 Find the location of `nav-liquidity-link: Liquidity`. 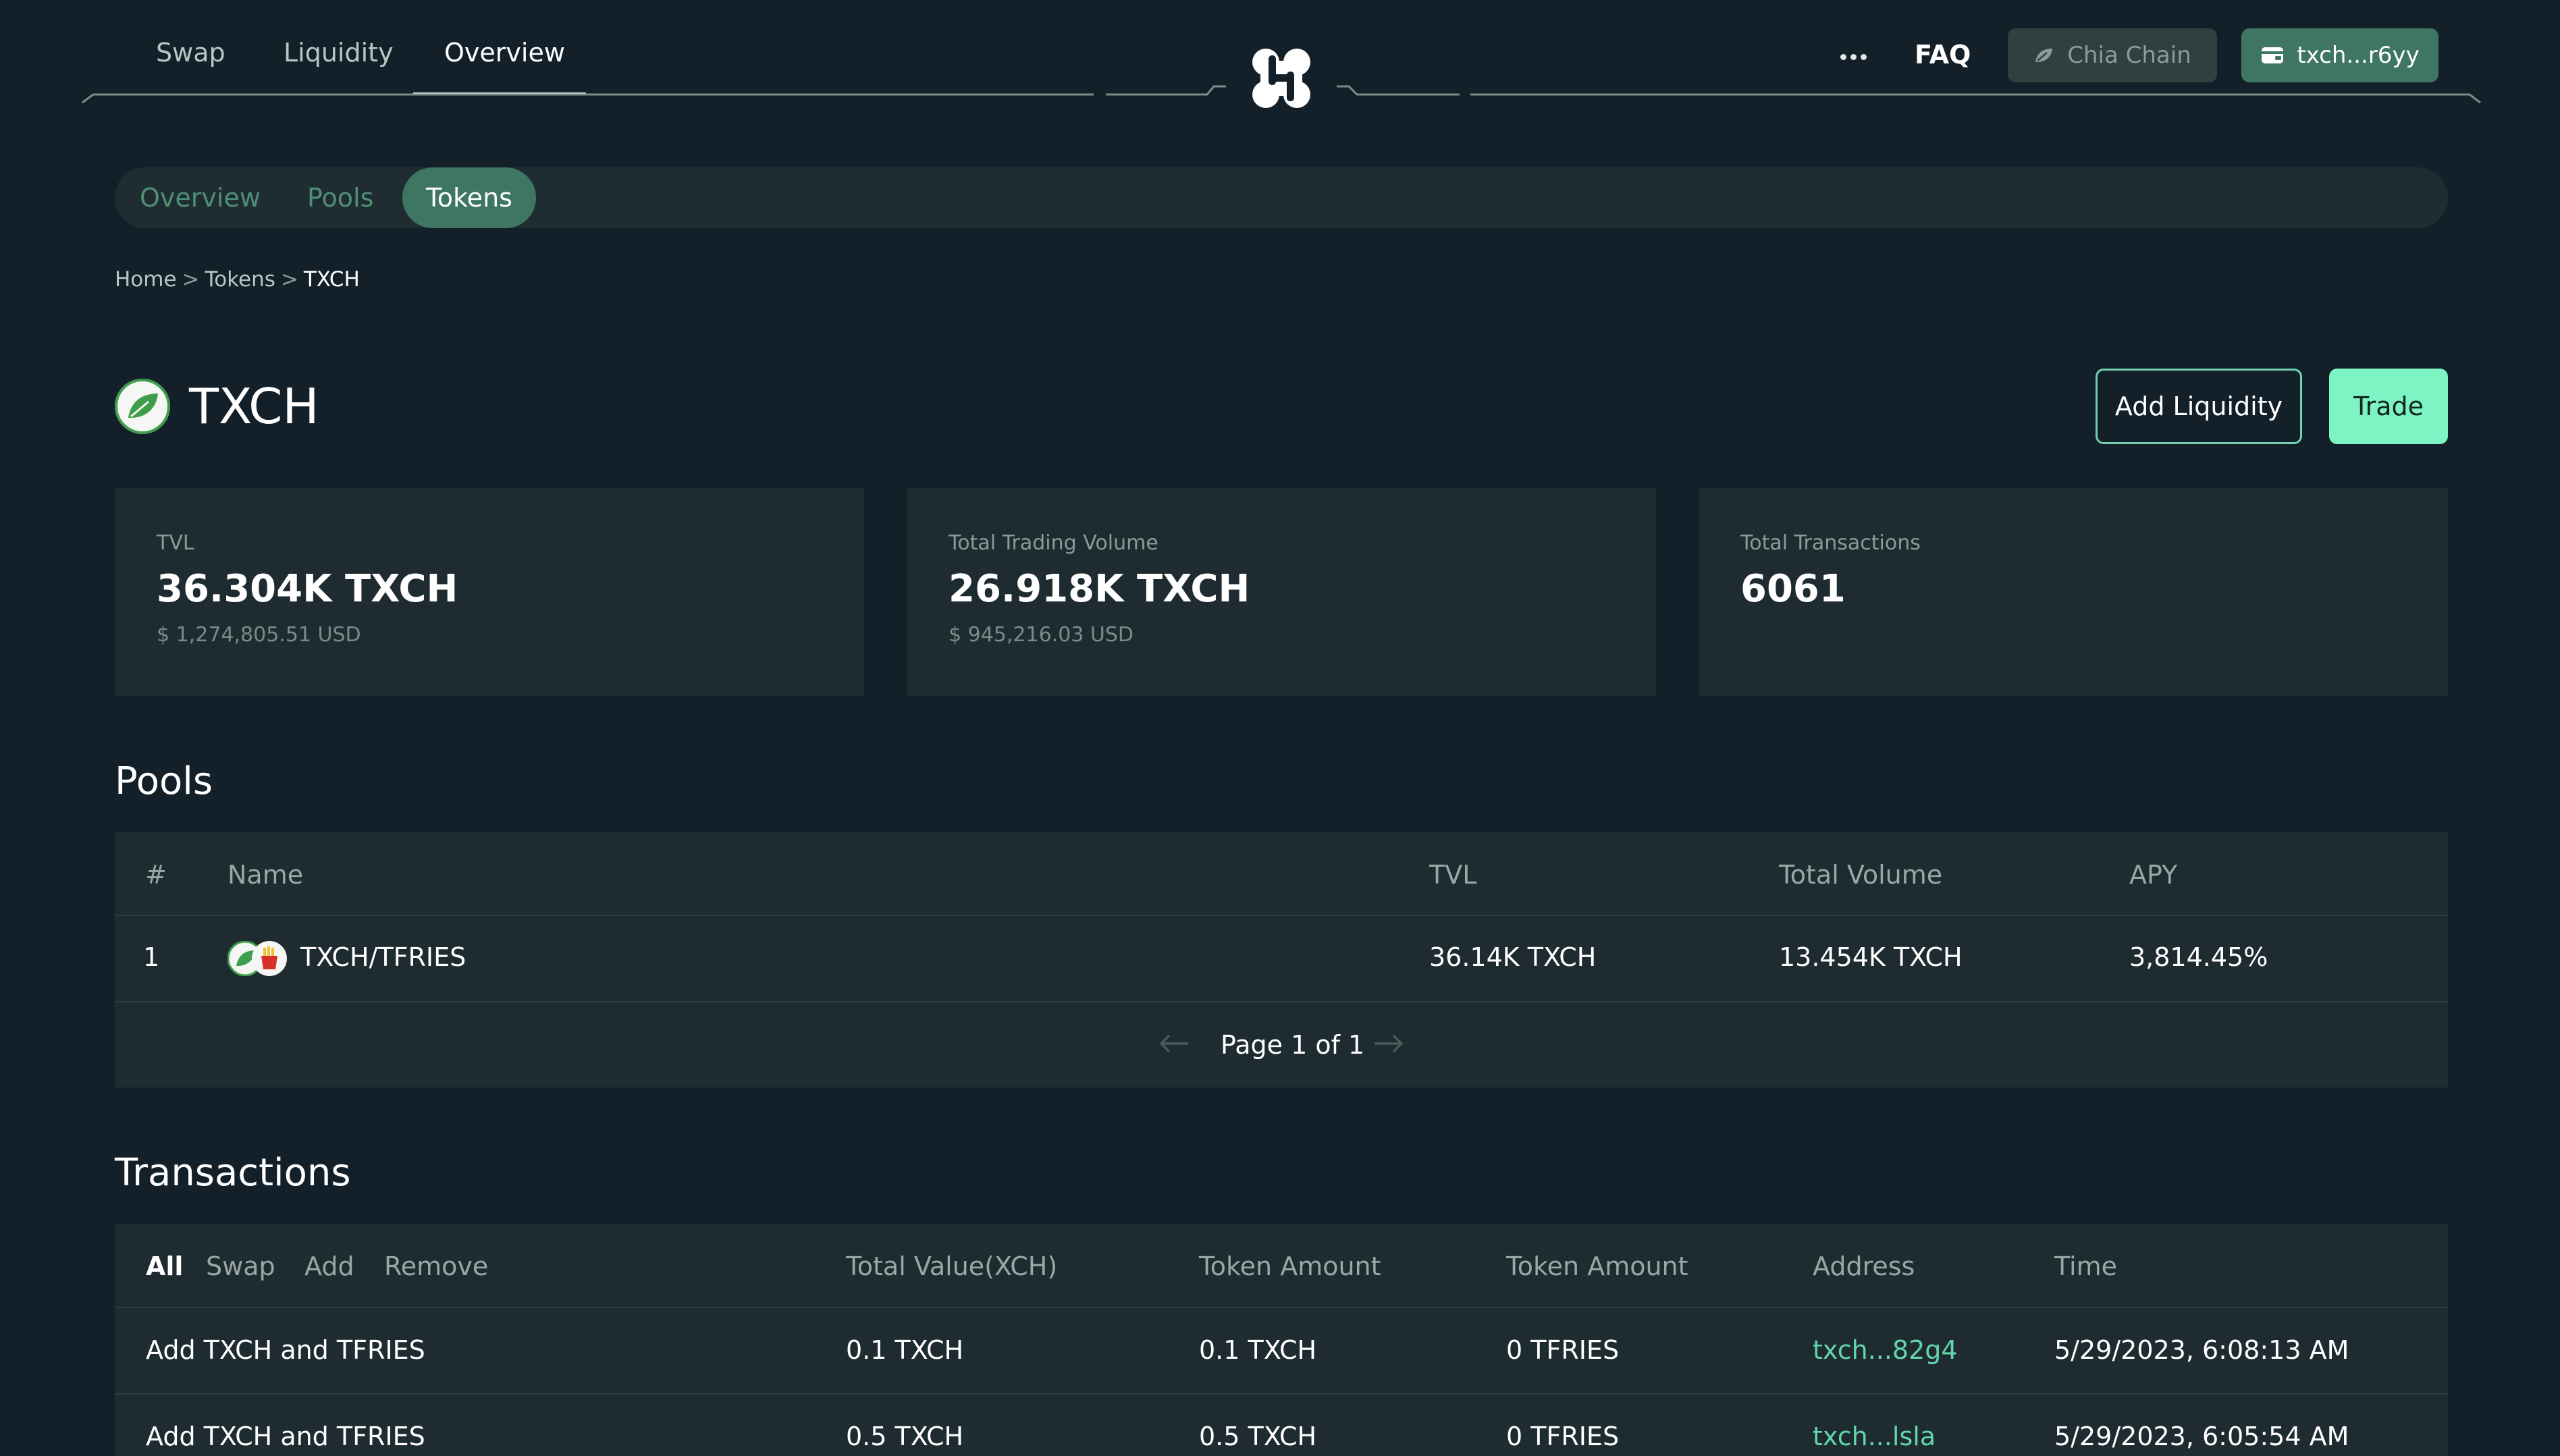

nav-liquidity-link: Liquidity is located at coordinates (339, 53).